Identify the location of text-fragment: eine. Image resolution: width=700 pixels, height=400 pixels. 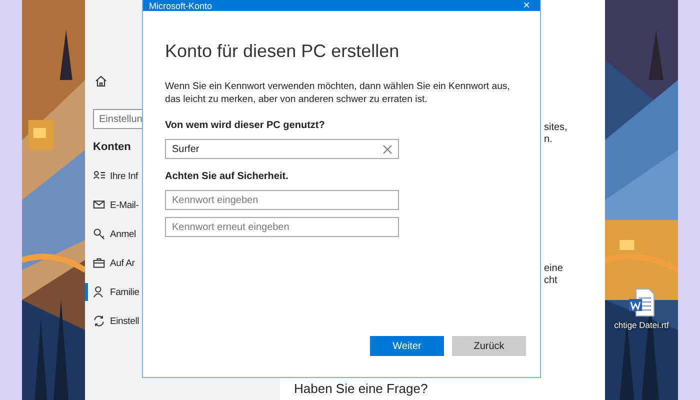
(553, 269).